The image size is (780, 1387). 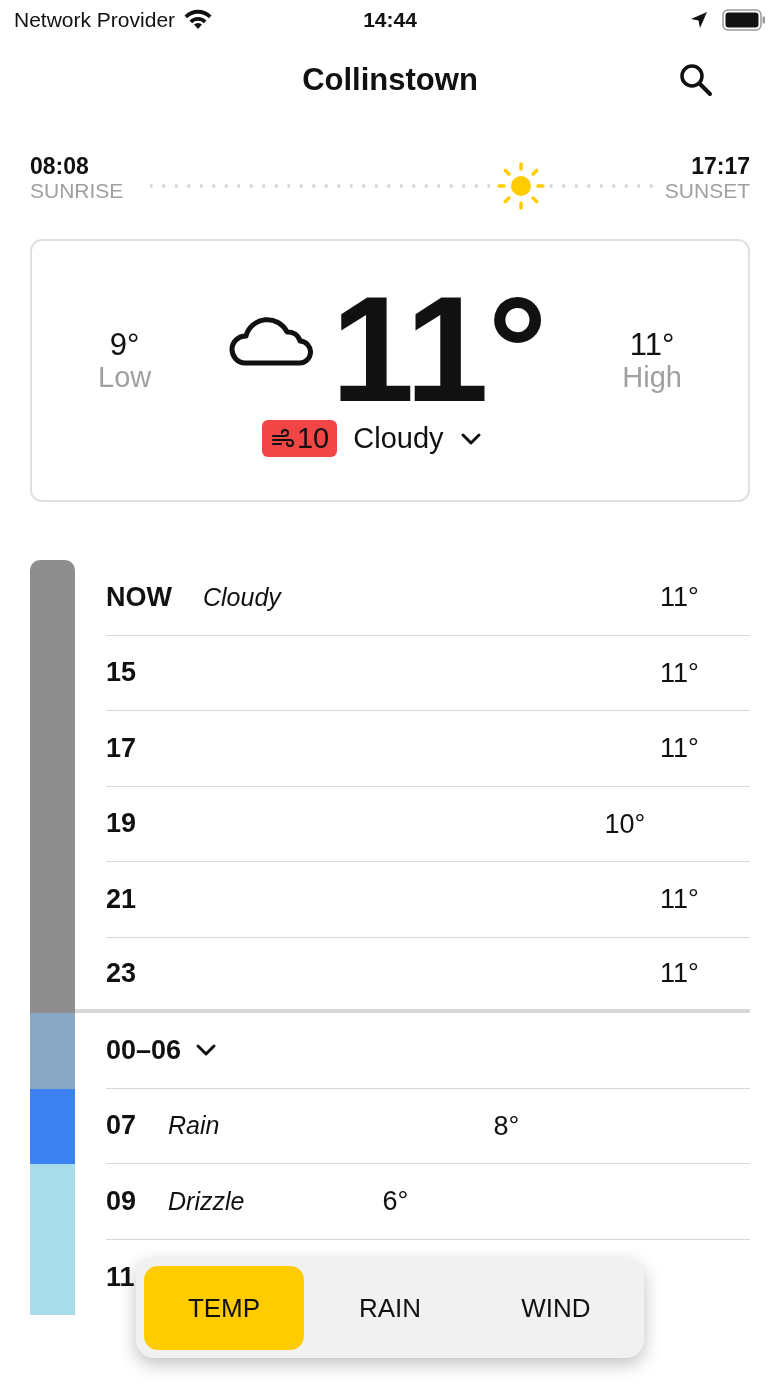 What do you see at coordinates (121, 973) in the screenshot?
I see `hour-label: 23` at bounding box center [121, 973].